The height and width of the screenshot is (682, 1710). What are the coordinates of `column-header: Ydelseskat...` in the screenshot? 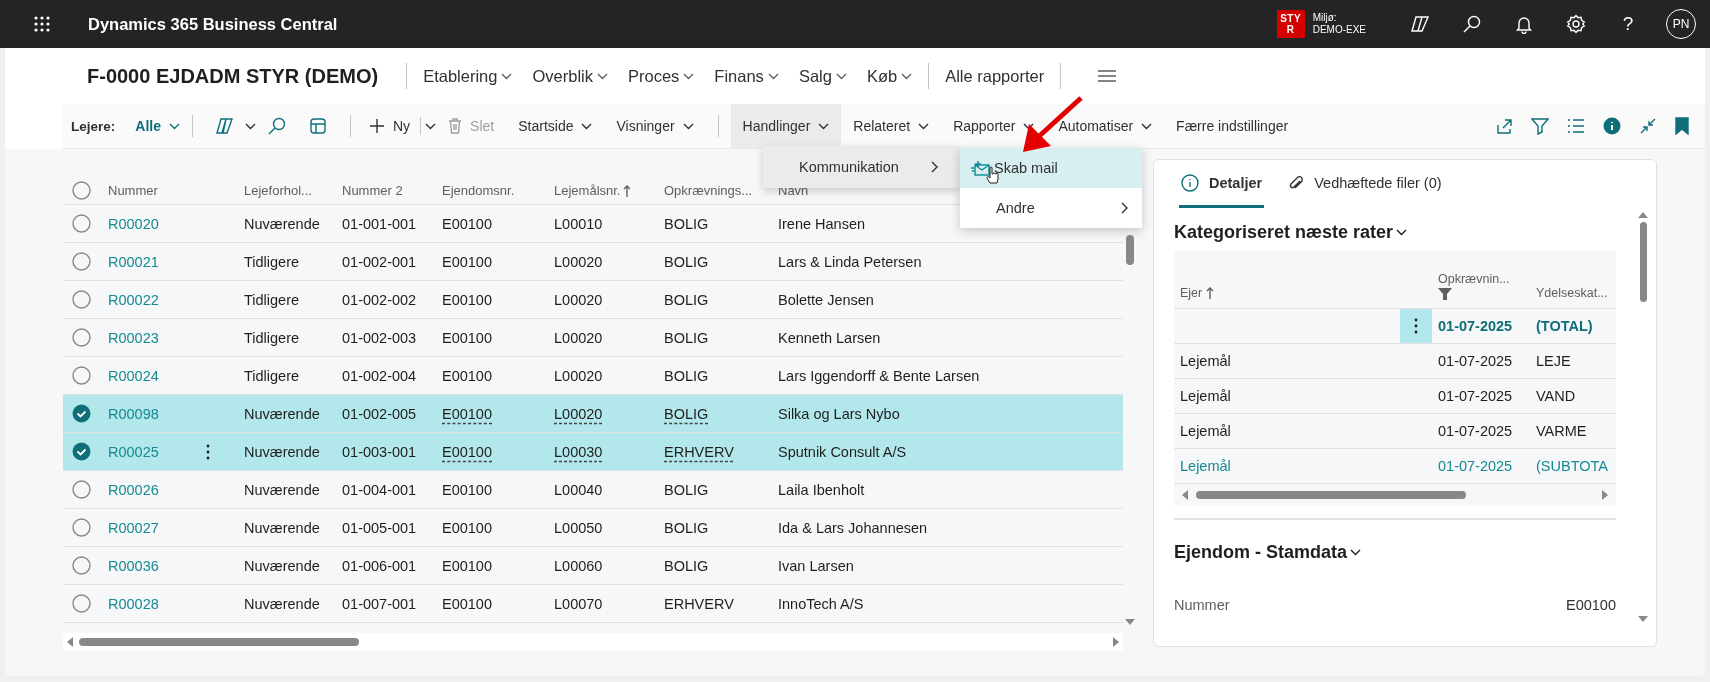 It's located at (1573, 293).